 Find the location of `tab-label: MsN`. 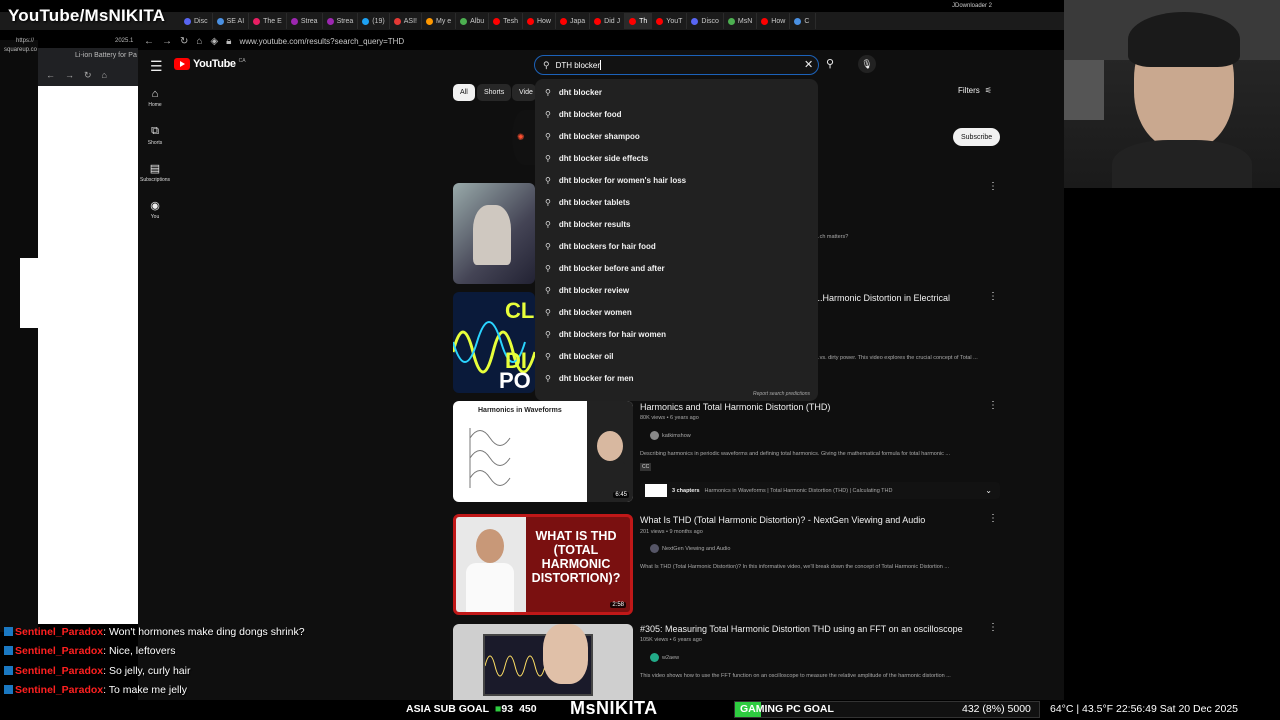

tab-label: MsN is located at coordinates (745, 21).